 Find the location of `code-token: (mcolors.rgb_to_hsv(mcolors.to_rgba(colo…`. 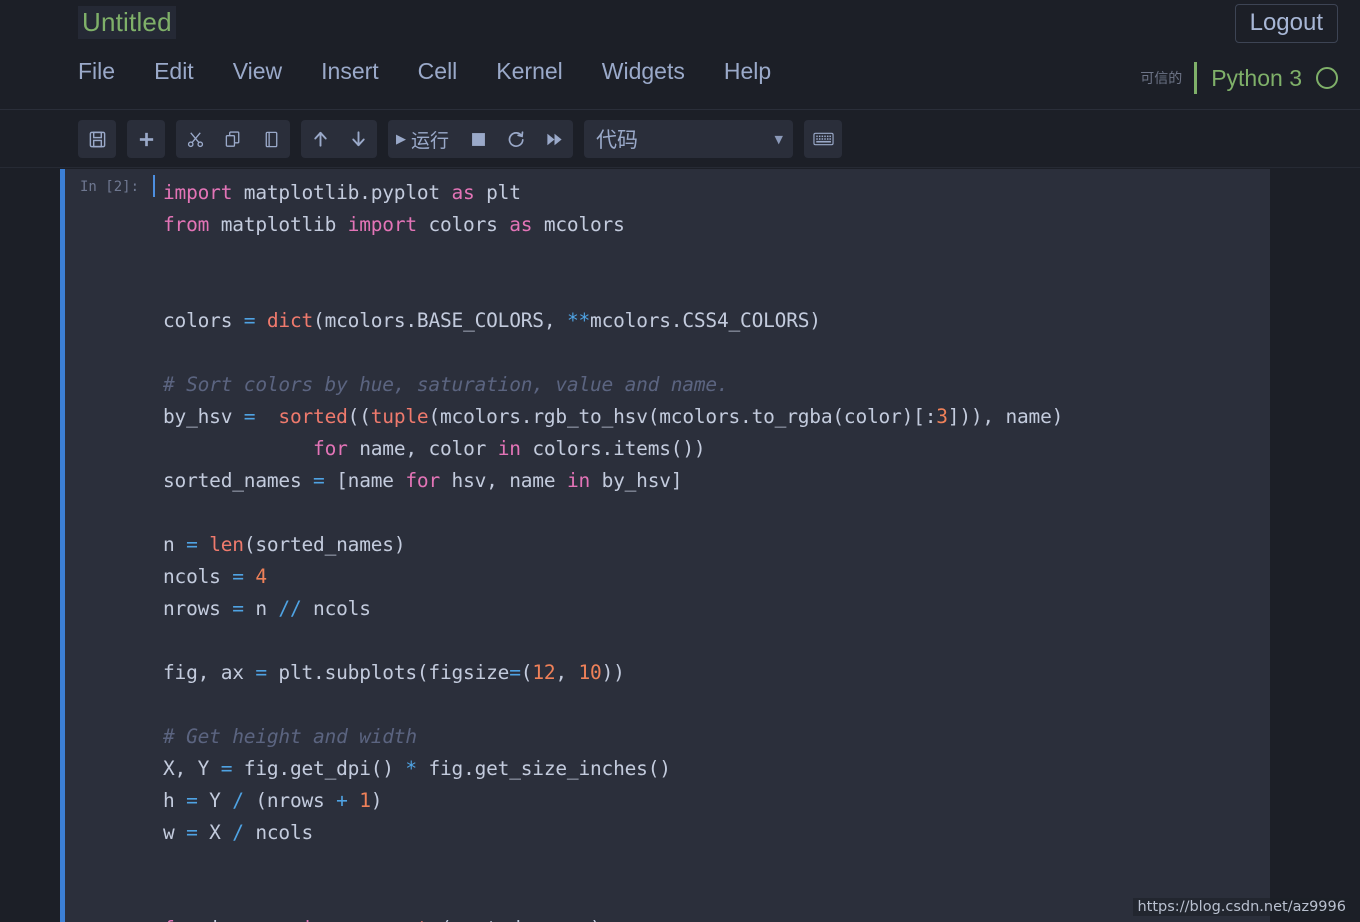

code-token: (mcolors.rgb_to_hsv(mcolors.to_rgba(colo… is located at coordinates (682, 416).